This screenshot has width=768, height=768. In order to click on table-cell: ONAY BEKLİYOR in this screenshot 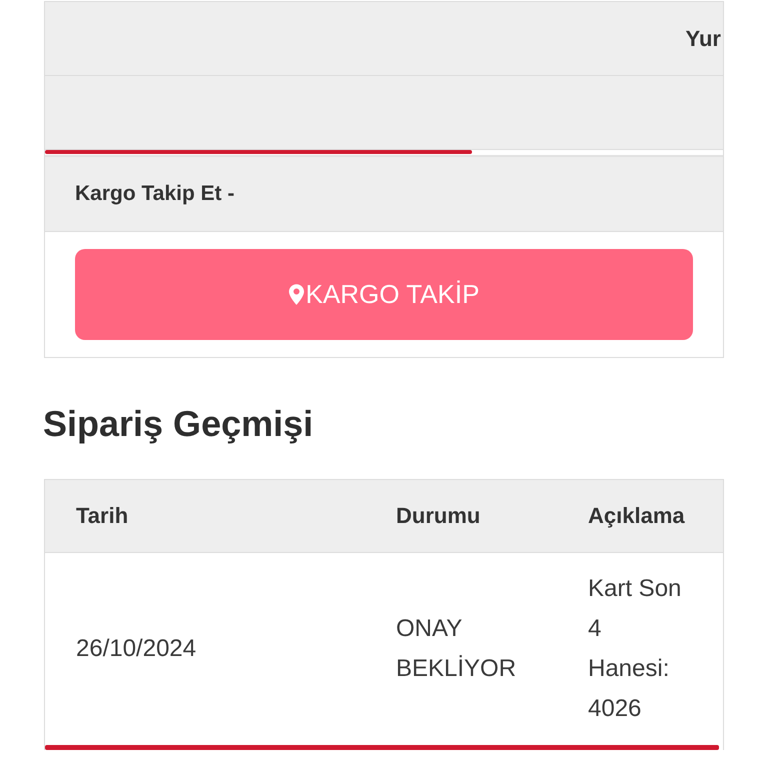, I will do `click(461, 648)`.